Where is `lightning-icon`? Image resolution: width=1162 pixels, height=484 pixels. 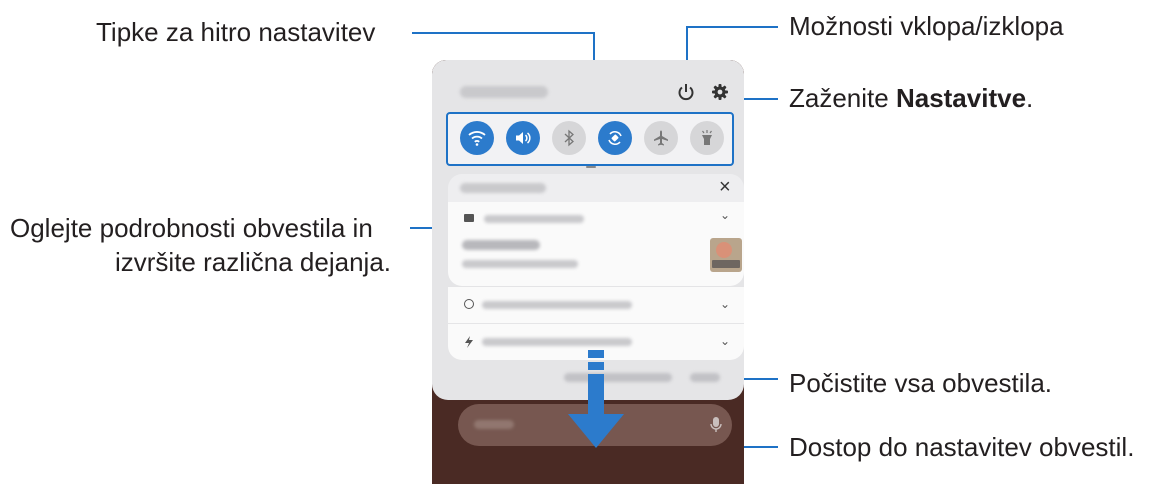
lightning-icon is located at coordinates (469, 342).